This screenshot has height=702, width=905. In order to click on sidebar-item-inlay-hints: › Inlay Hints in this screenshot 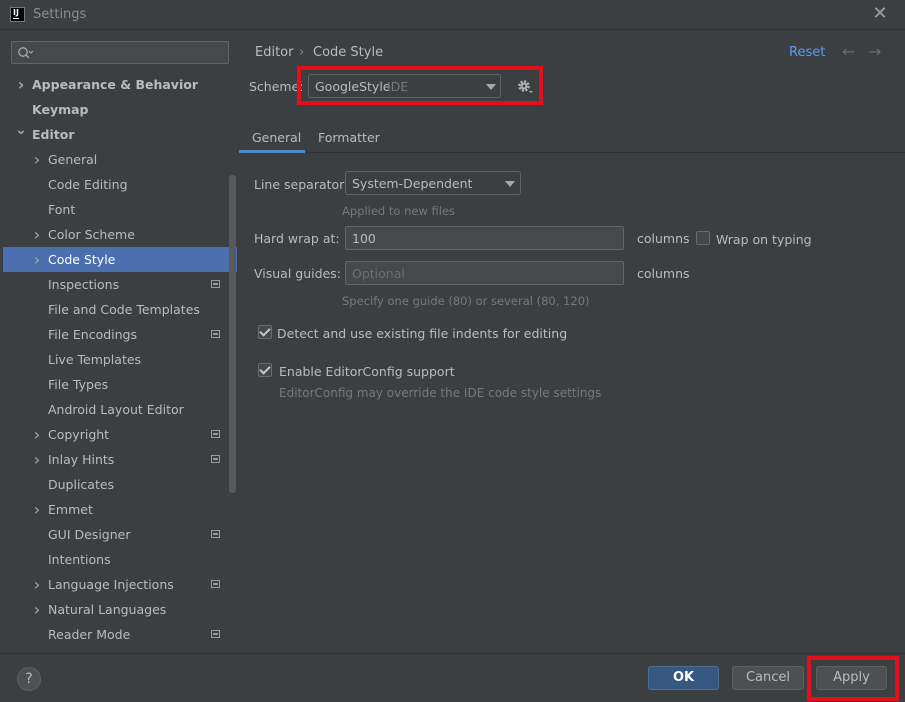, I will do `click(120, 459)`.